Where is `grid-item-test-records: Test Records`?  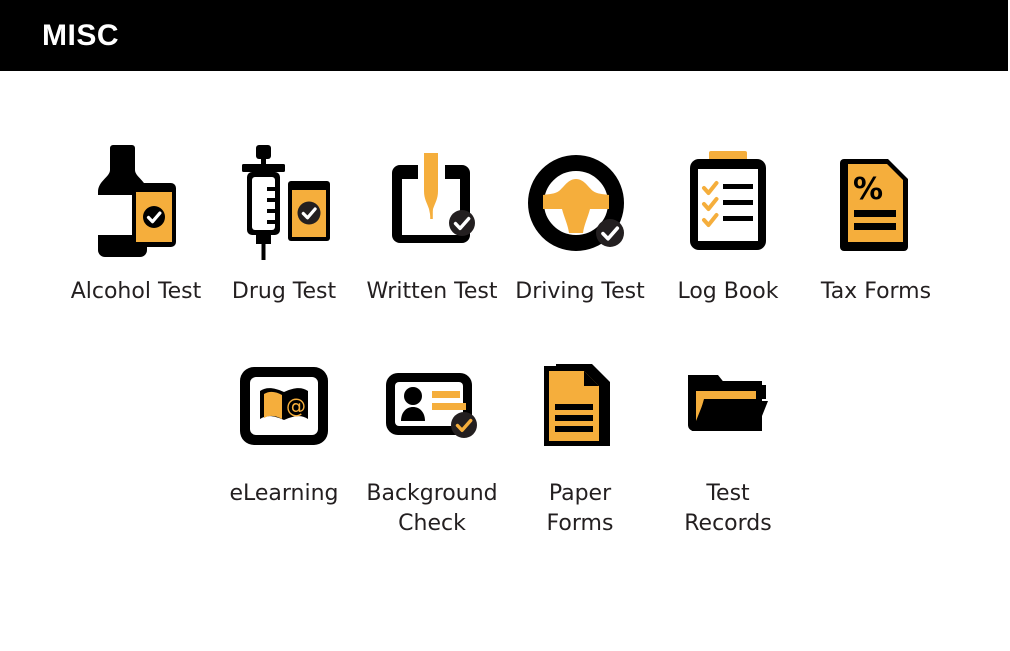
grid-item-test-records: Test Records is located at coordinates (728, 445).